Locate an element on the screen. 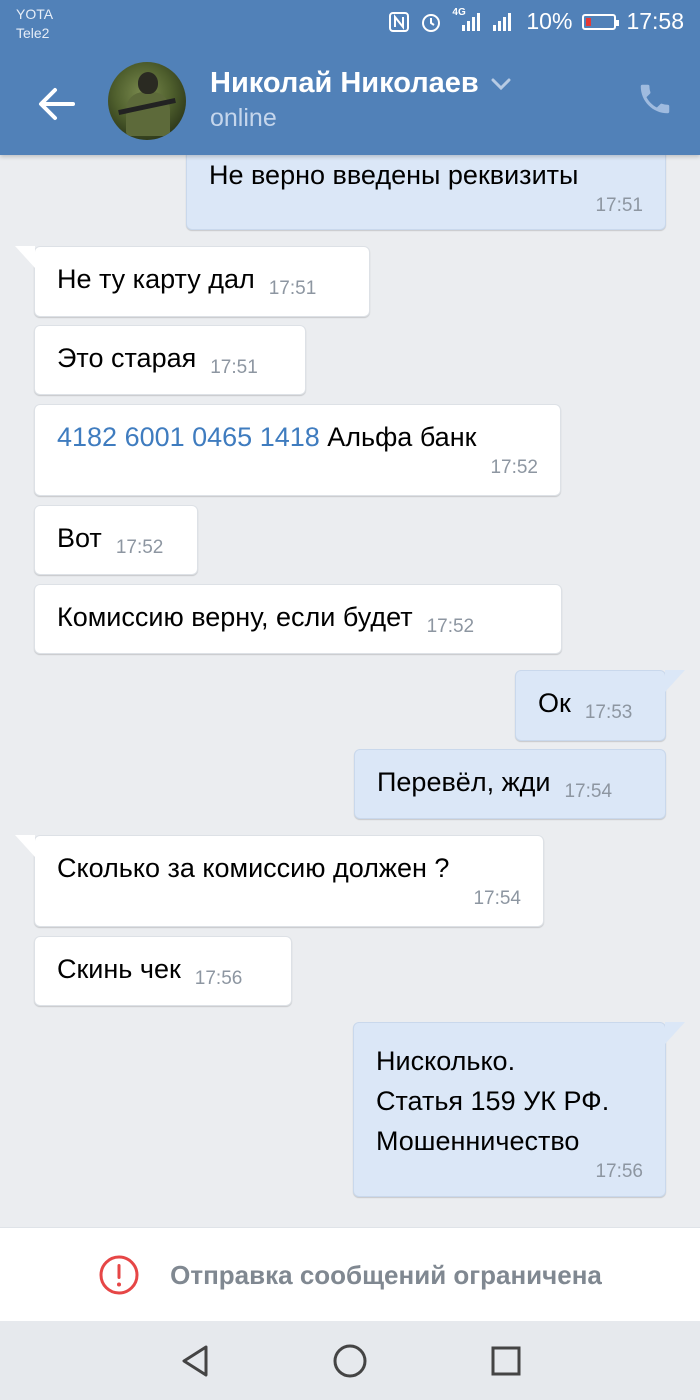 The height and width of the screenshot is (1400, 700). message-incoming: Не ту карту дал 17:51 is located at coordinates (192, 281).